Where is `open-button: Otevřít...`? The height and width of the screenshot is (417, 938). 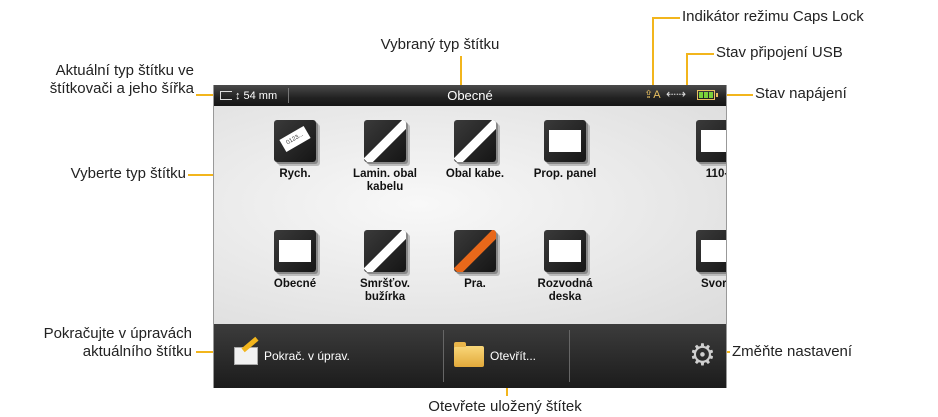
open-button: Otevřít... is located at coordinates (495, 356).